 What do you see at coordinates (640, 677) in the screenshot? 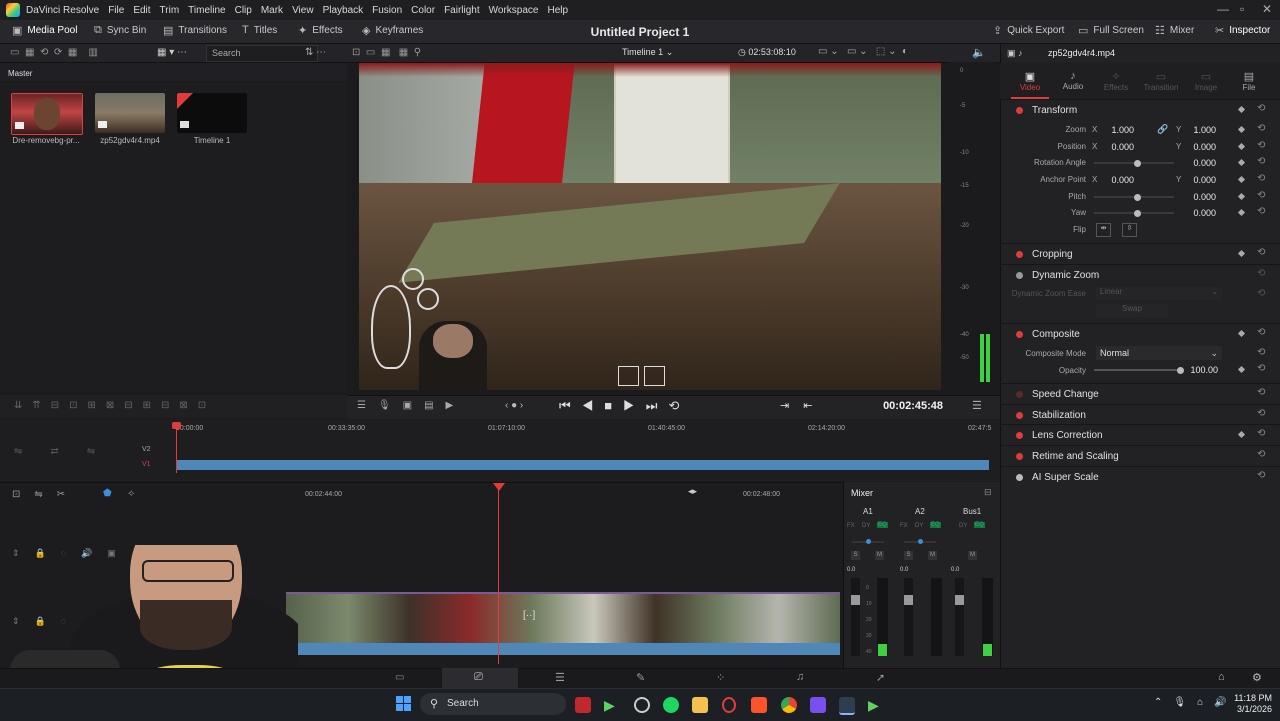
I see `fusion-page-icon: ✎` at bounding box center [640, 677].